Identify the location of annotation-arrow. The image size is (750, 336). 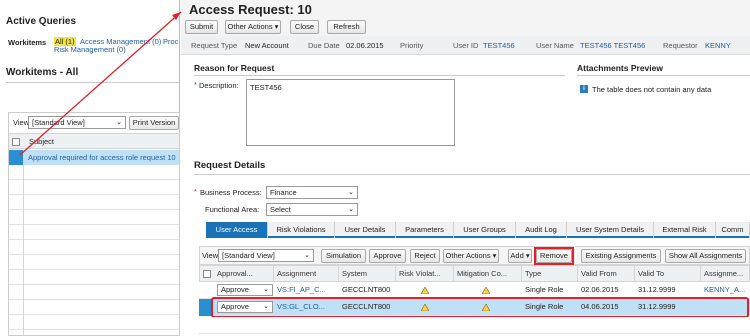
(100, 83).